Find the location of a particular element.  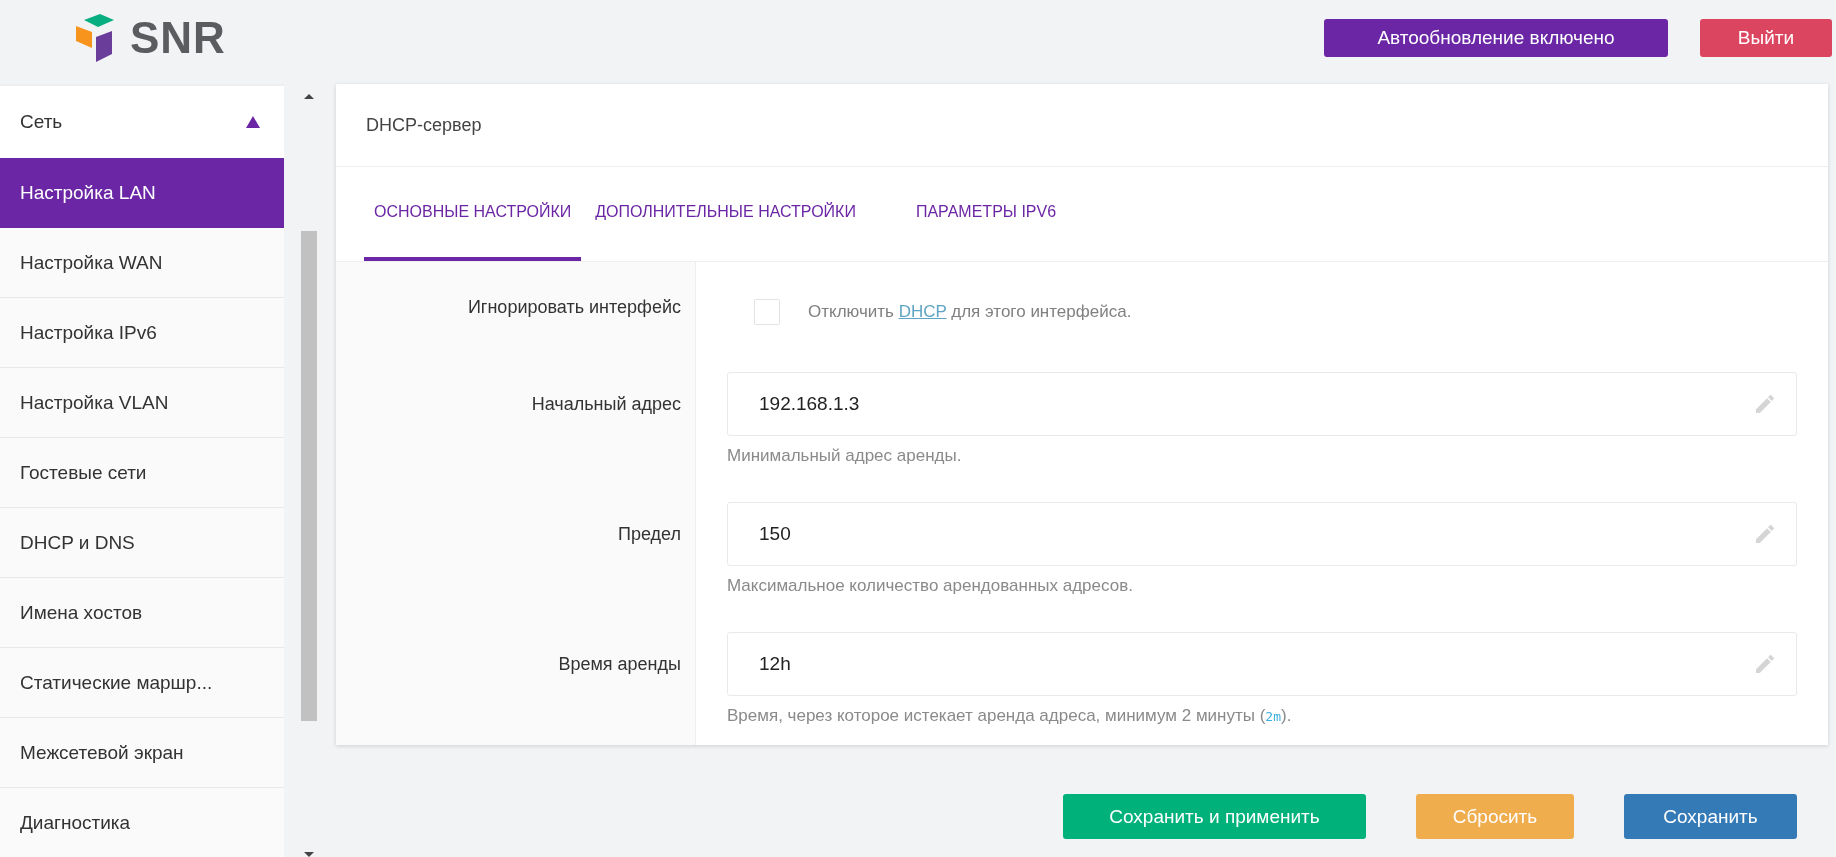

auto-update-button: Автообновление включено is located at coordinates (1496, 38).